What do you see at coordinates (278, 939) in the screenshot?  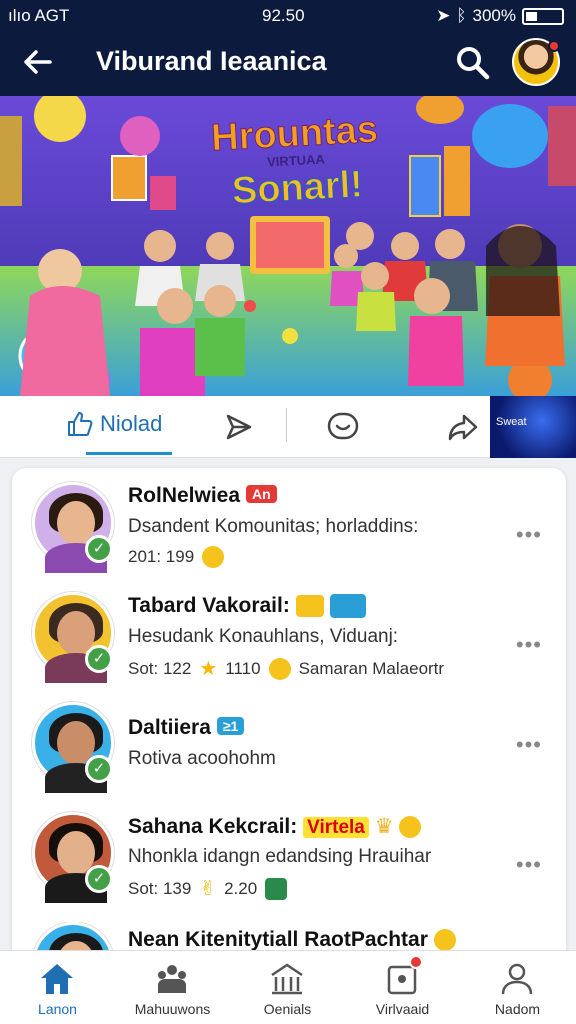 I see `post-author: Nean Kitenitytiall RaotPachtar` at bounding box center [278, 939].